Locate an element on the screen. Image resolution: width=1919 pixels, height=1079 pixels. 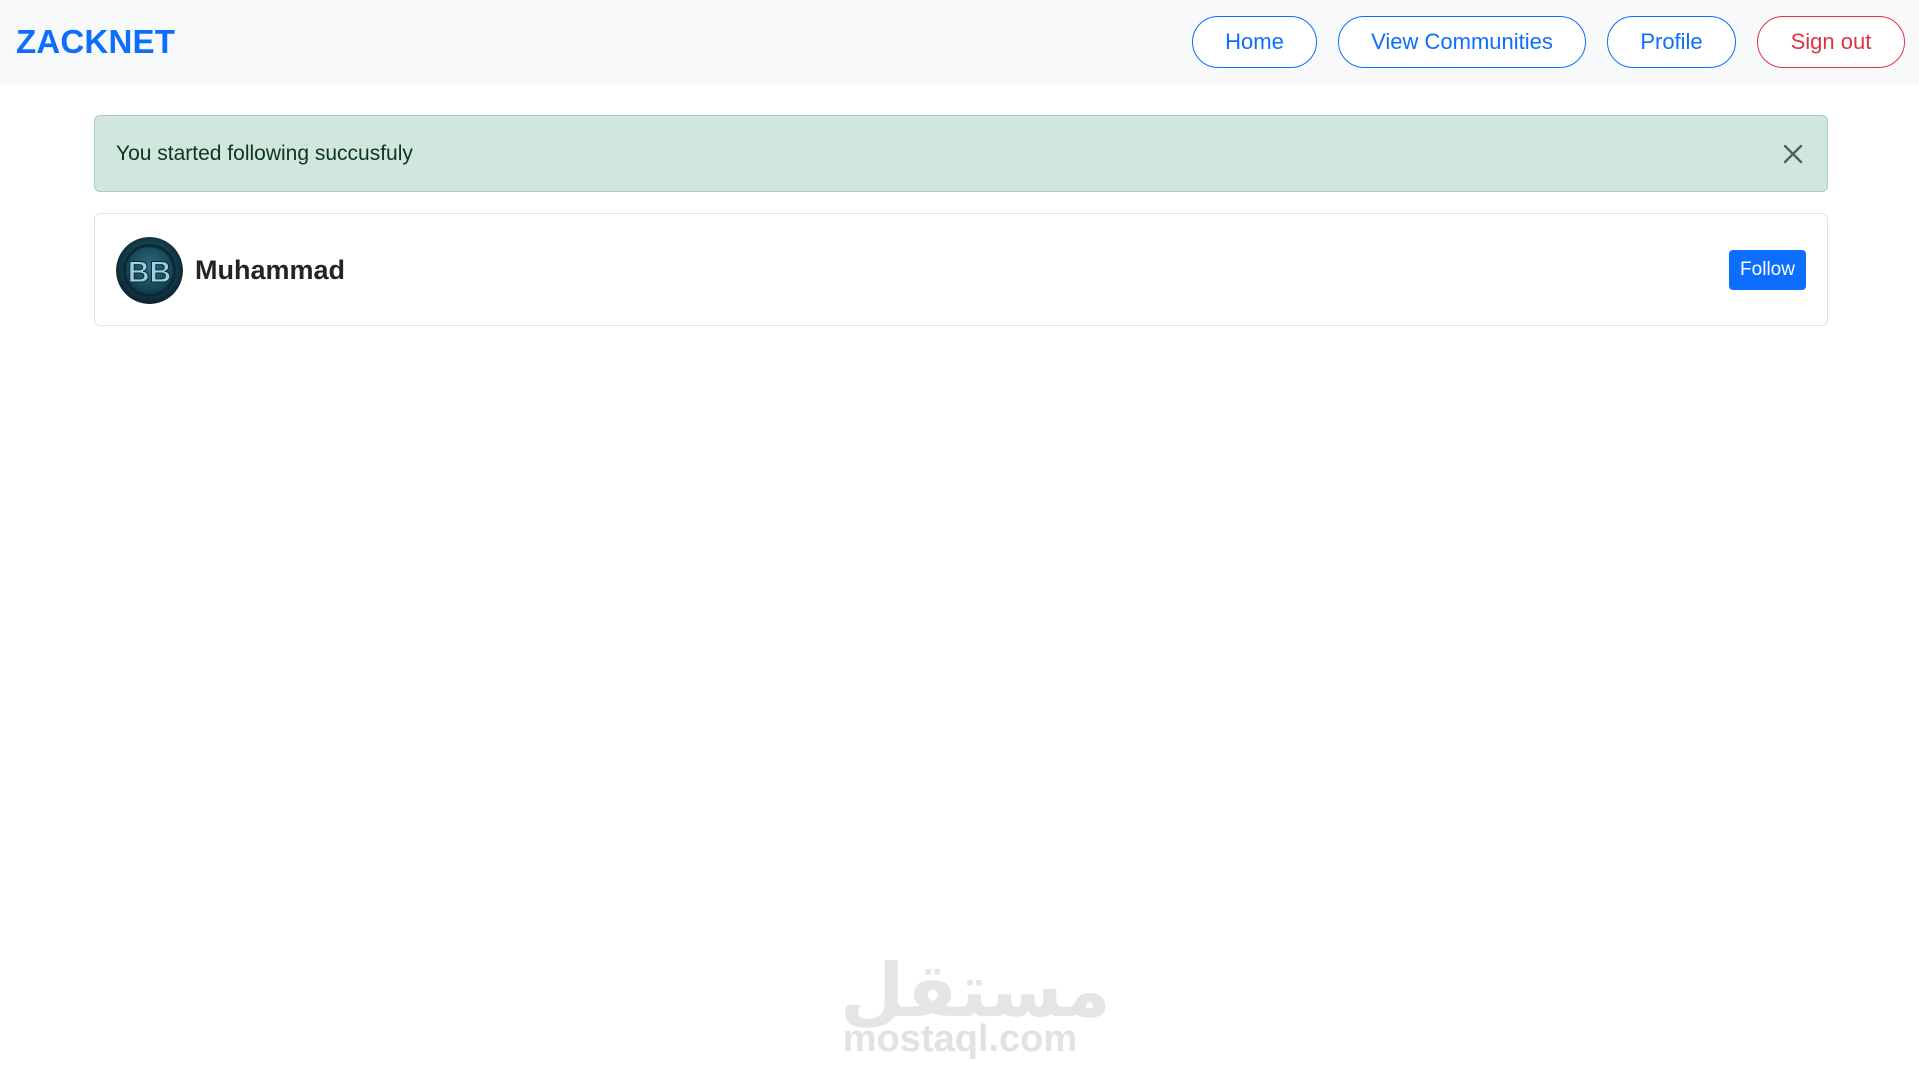
user-name: Muhammad is located at coordinates (270, 270).